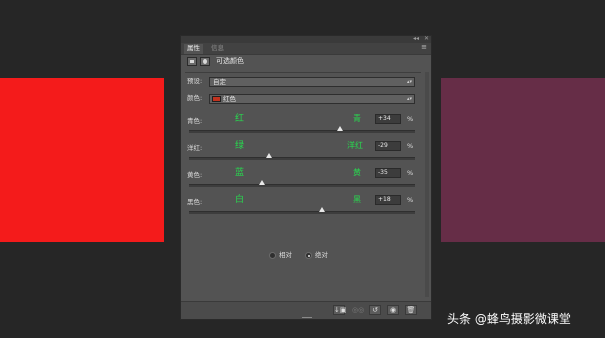 Image resolution: width=605 pixels, height=338 pixels. I want to click on slider-left-color-label: 白, so click(240, 200).